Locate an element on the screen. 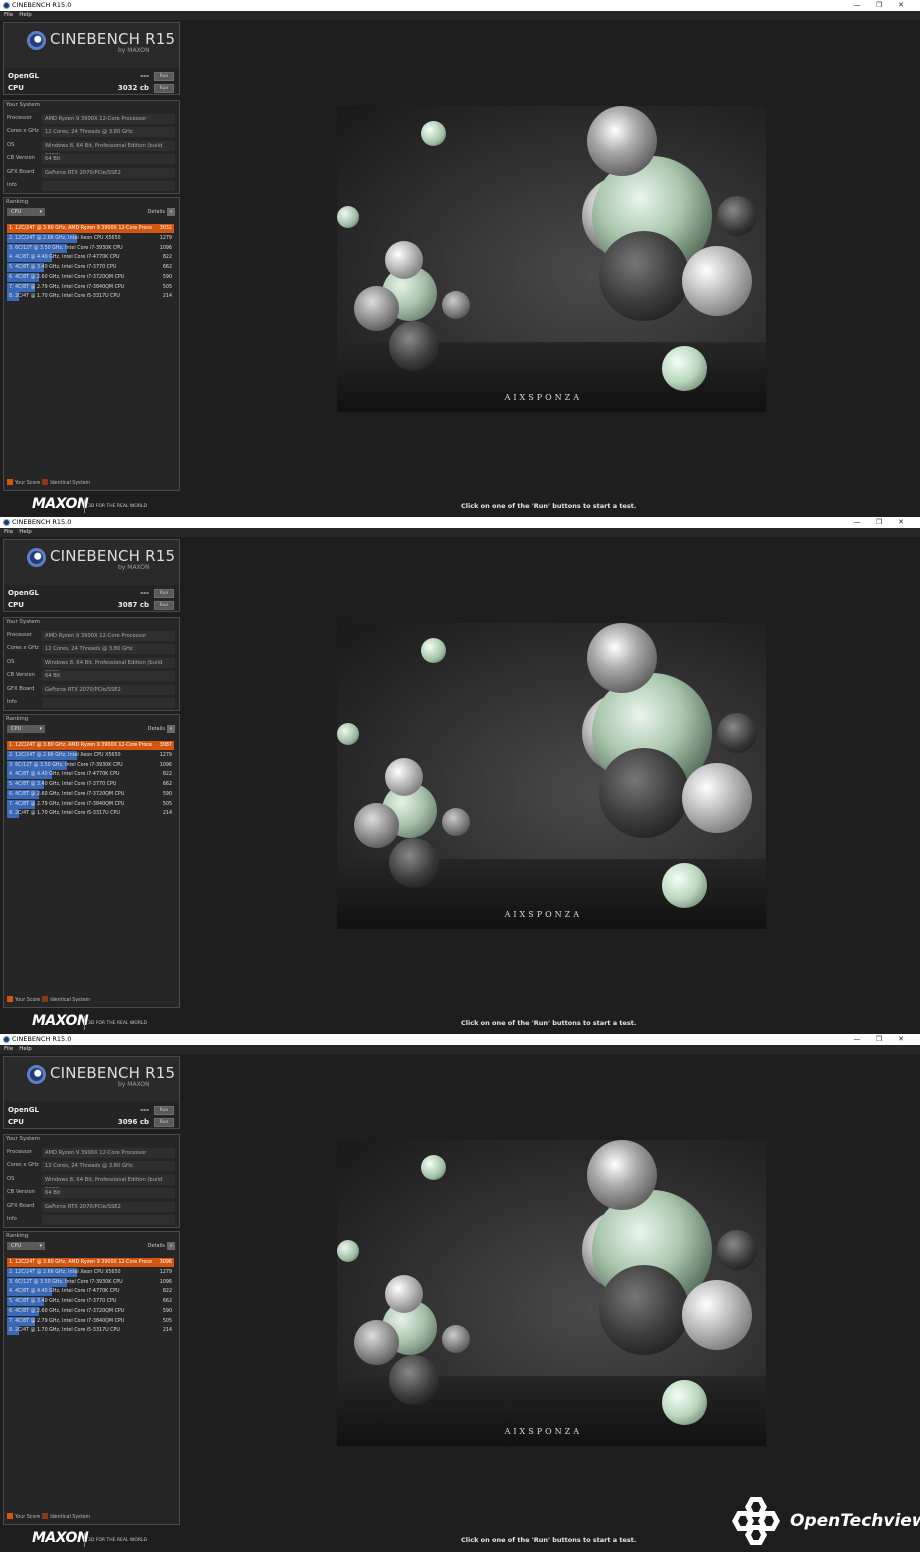 This screenshot has height=1552, width=920. ranking-row-score: 822 is located at coordinates (167, 1292).